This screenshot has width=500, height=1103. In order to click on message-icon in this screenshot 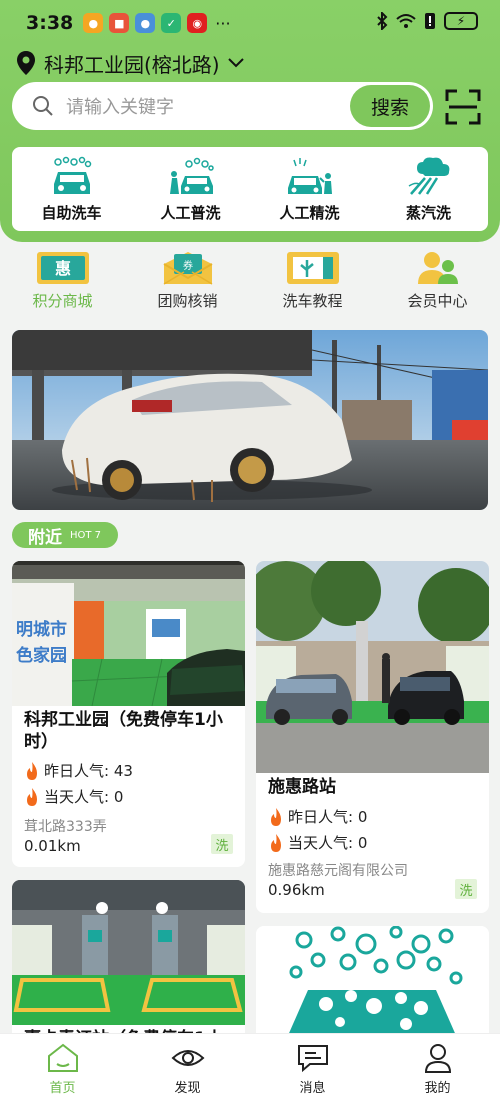, I will do `click(312, 1058)`.